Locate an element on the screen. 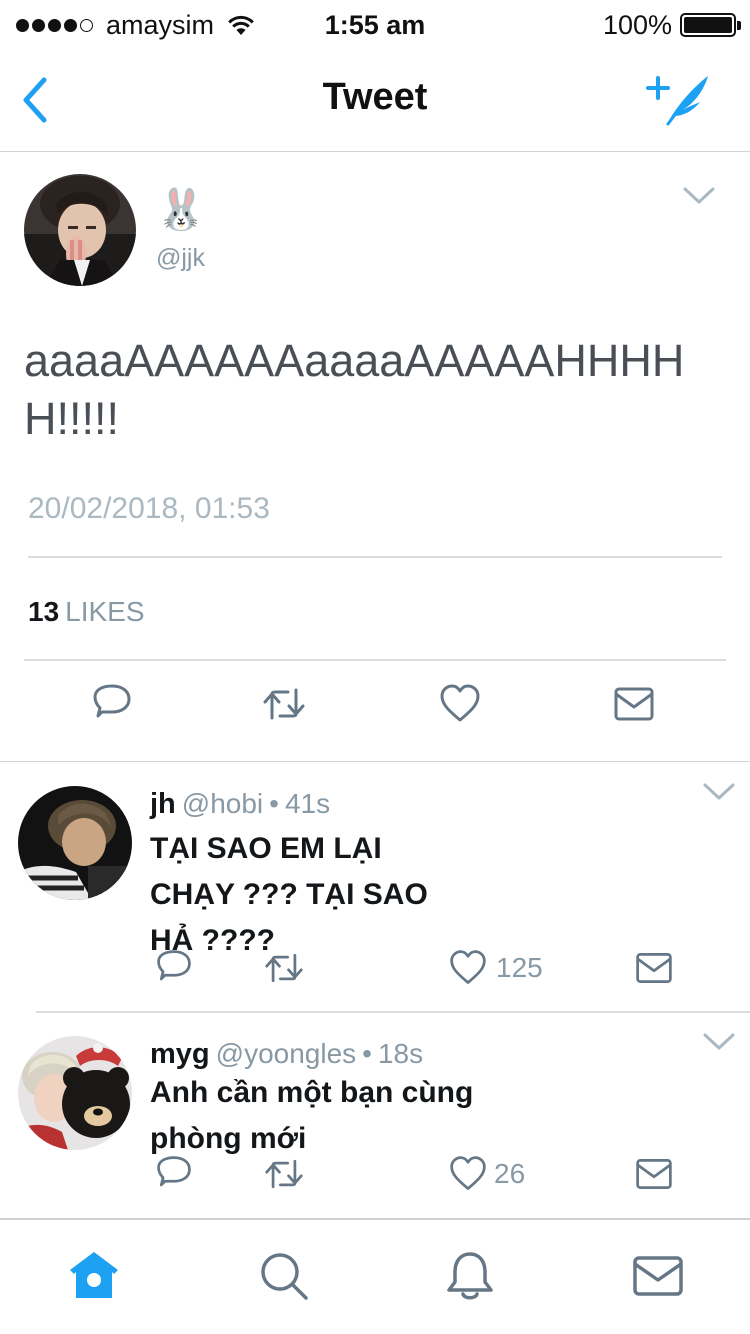 This screenshot has height=1334, width=750. nav-bar: Tweet is located at coordinates (375, 101).